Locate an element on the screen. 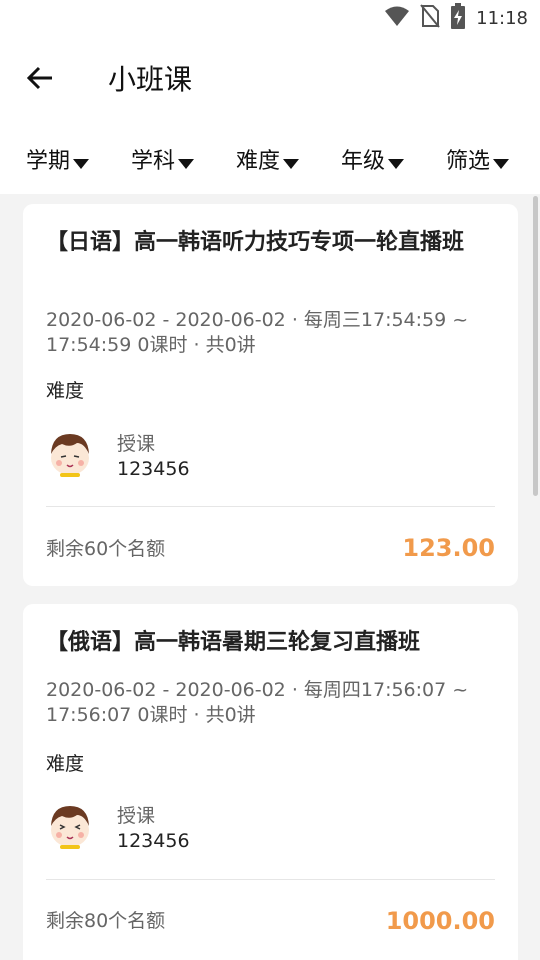 The image size is (540, 960). scrollbar is located at coordinates (535, 346).